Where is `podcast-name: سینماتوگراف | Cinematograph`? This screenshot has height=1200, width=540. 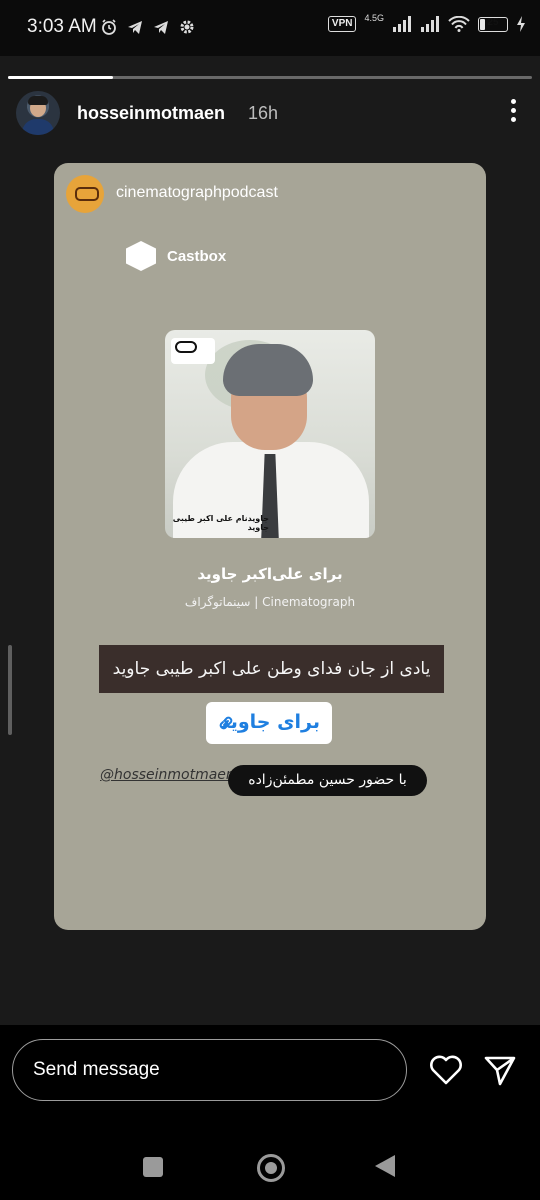
podcast-name: سینماتوگراف | Cinematograph is located at coordinates (270, 602).